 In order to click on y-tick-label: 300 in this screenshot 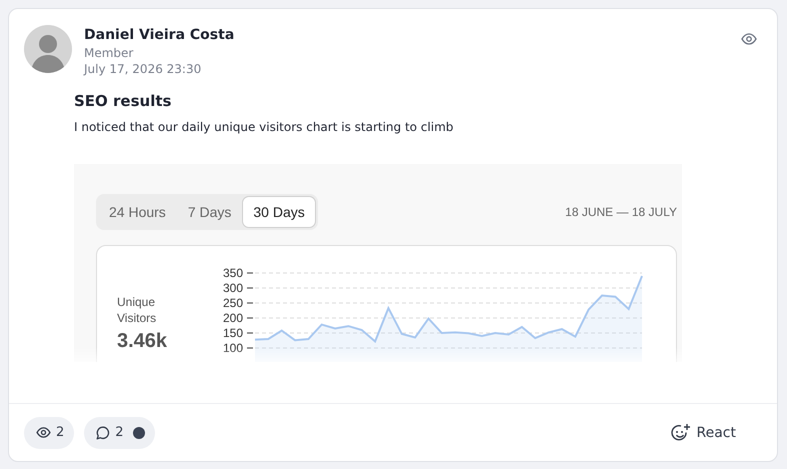, I will do `click(232, 288)`.